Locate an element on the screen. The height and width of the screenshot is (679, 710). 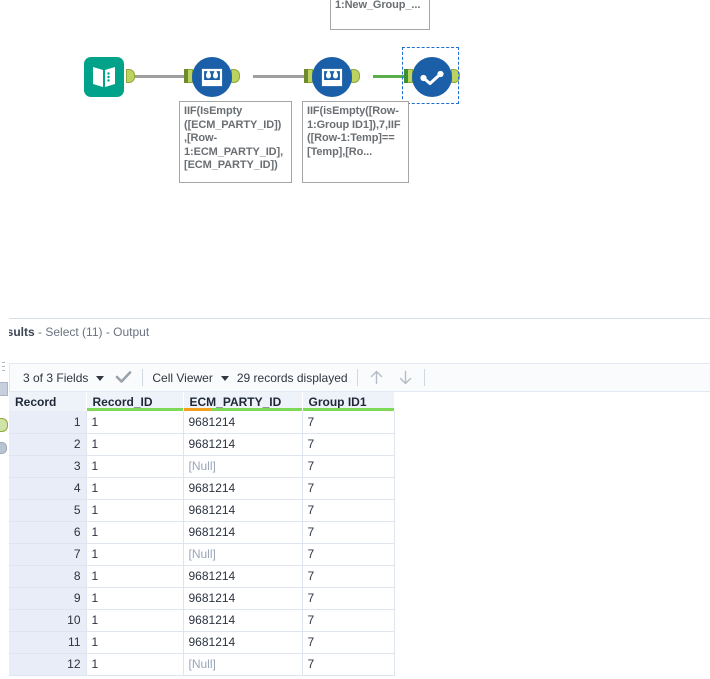
table-row: 7 1 [Null] 7 is located at coordinates (202, 554).